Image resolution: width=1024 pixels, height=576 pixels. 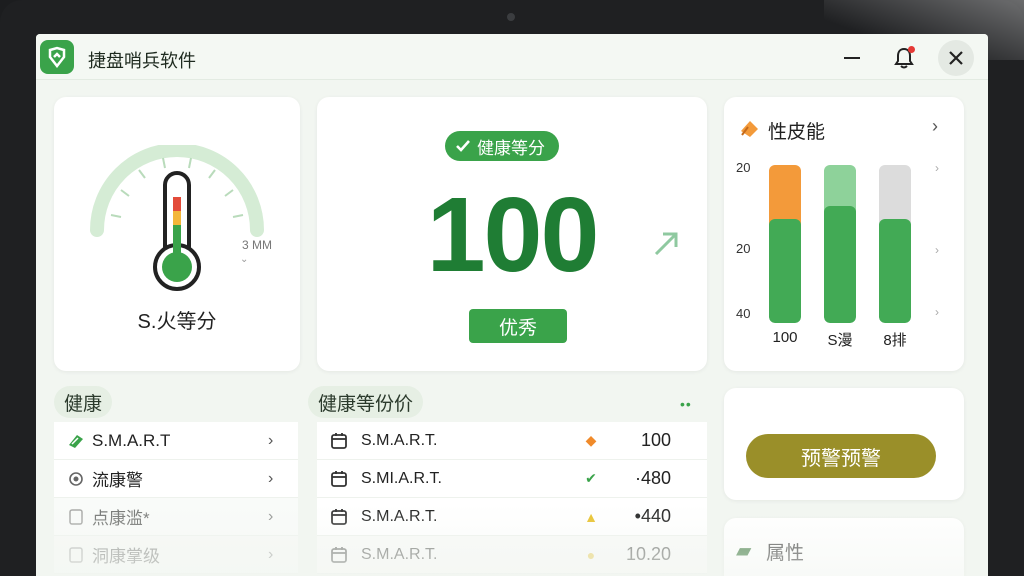 What do you see at coordinates (512, 517) in the screenshot?
I see `table-row: S.M.A.R.T. ▲ •440` at bounding box center [512, 517].